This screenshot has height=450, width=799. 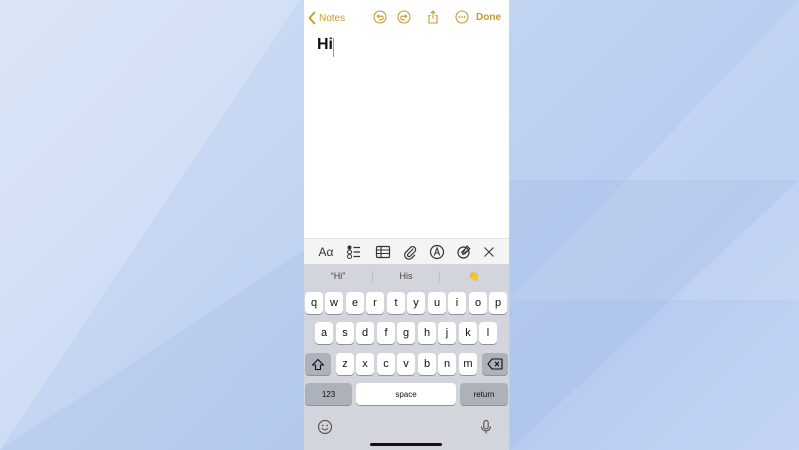 What do you see at coordinates (474, 276) in the screenshot?
I see `prediction-3: 👋` at bounding box center [474, 276].